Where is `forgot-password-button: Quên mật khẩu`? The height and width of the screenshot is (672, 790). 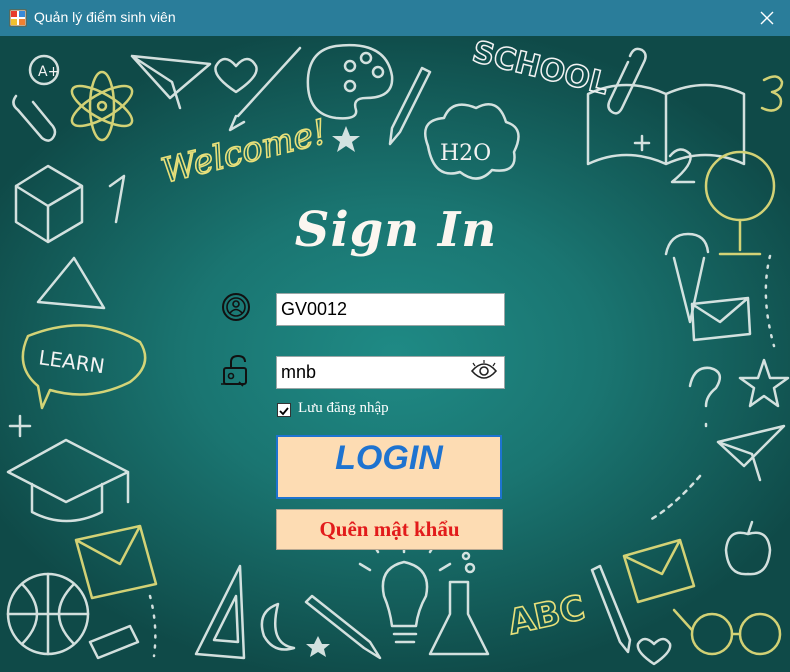
forgot-password-button: Quên mật khẩu is located at coordinates (389, 529).